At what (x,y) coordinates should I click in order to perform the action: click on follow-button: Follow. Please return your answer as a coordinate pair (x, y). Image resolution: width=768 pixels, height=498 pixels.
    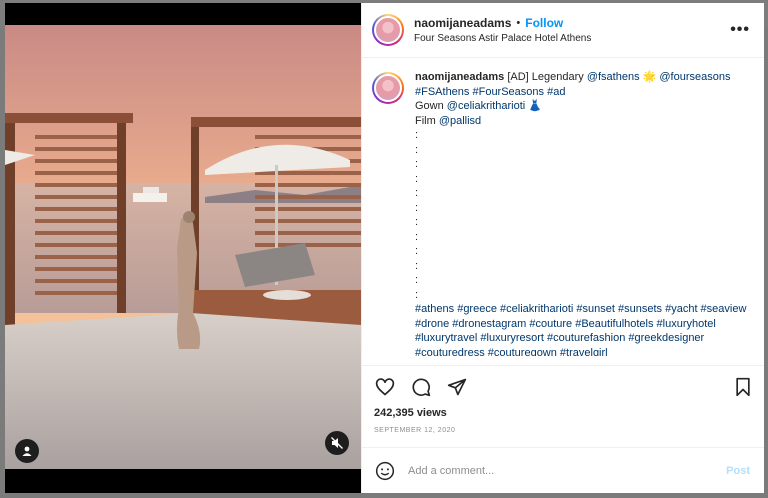
    Looking at the image, I should click on (544, 23).